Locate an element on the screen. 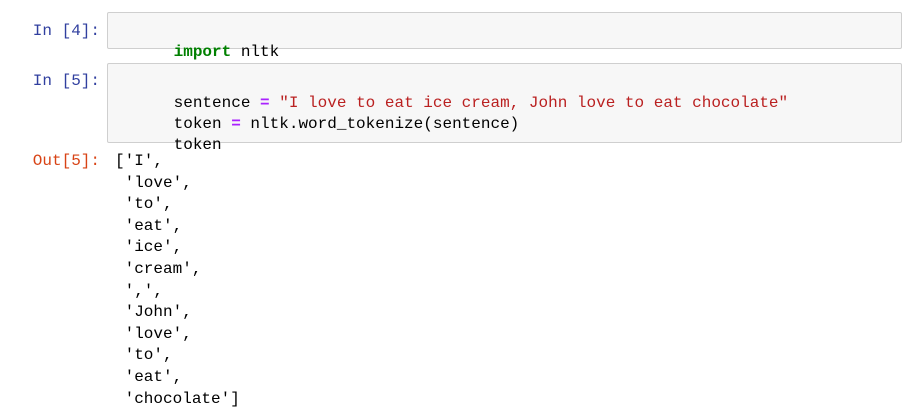  output-line: 'cream', is located at coordinates (158, 268).